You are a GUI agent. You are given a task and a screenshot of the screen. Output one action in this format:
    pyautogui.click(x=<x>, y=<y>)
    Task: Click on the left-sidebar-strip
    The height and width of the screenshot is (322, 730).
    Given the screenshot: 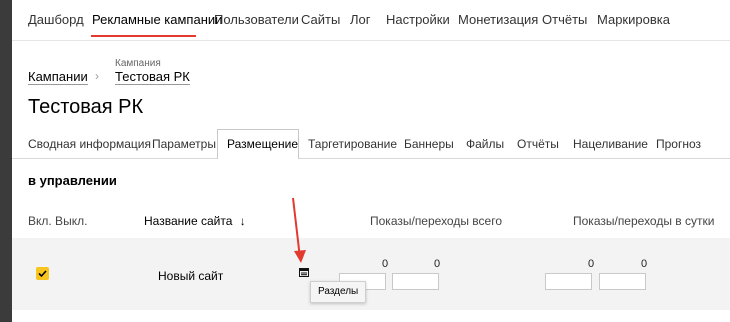 What is the action you would take?
    pyautogui.click(x=6, y=161)
    